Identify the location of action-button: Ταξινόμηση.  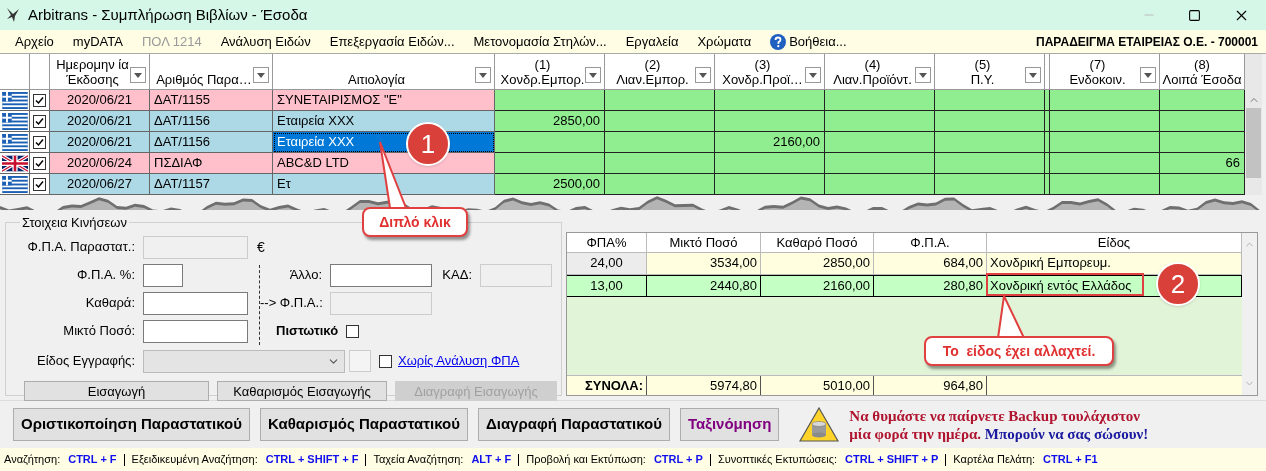
(729, 424).